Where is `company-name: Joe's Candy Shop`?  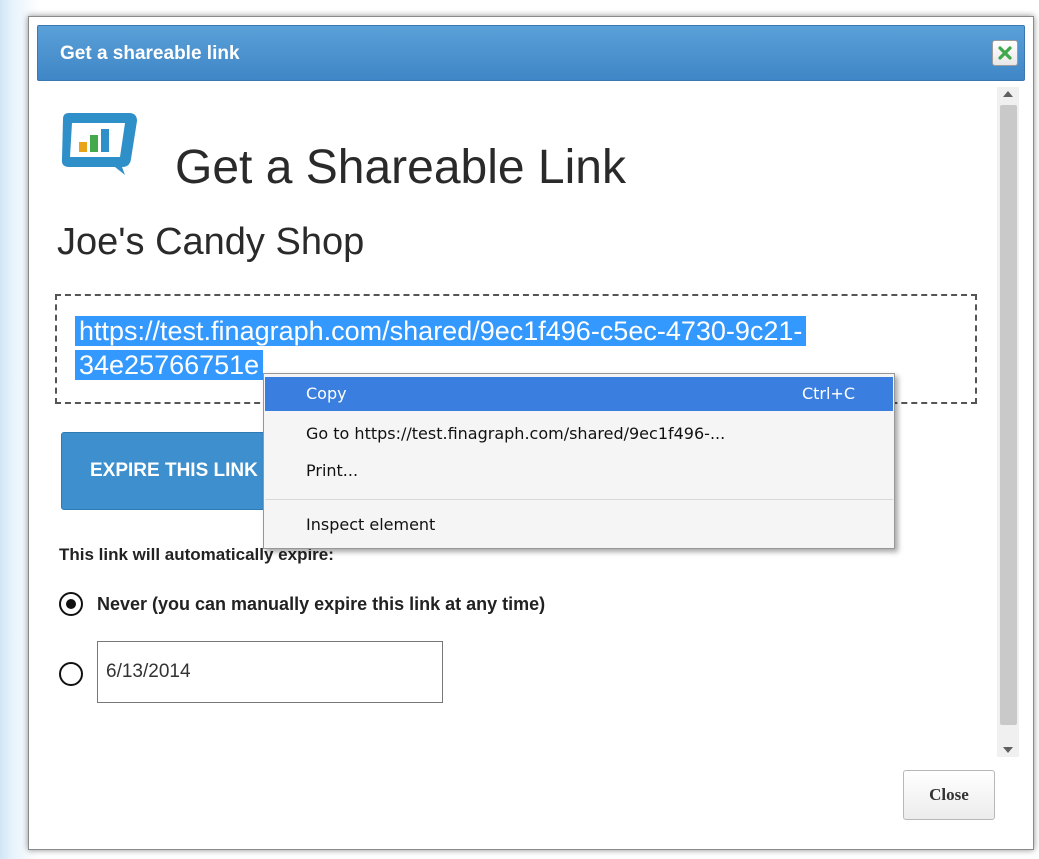
company-name: Joe's Candy Shop is located at coordinates (211, 242).